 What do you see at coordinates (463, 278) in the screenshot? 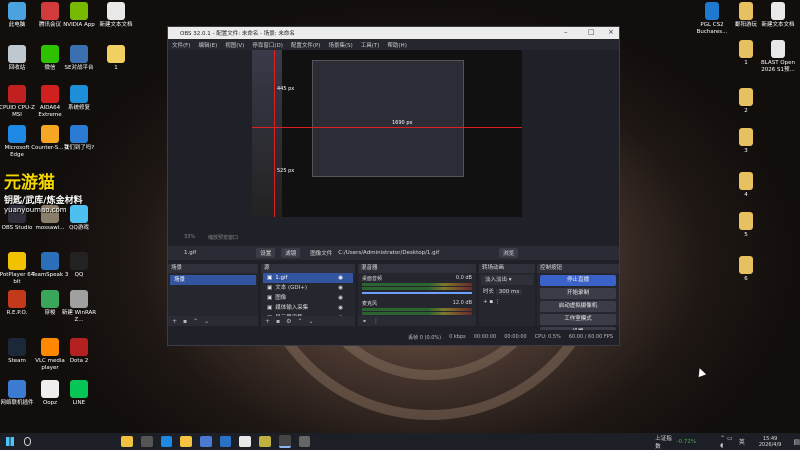
I see `channel-db: 0.0 dB` at bounding box center [463, 278].